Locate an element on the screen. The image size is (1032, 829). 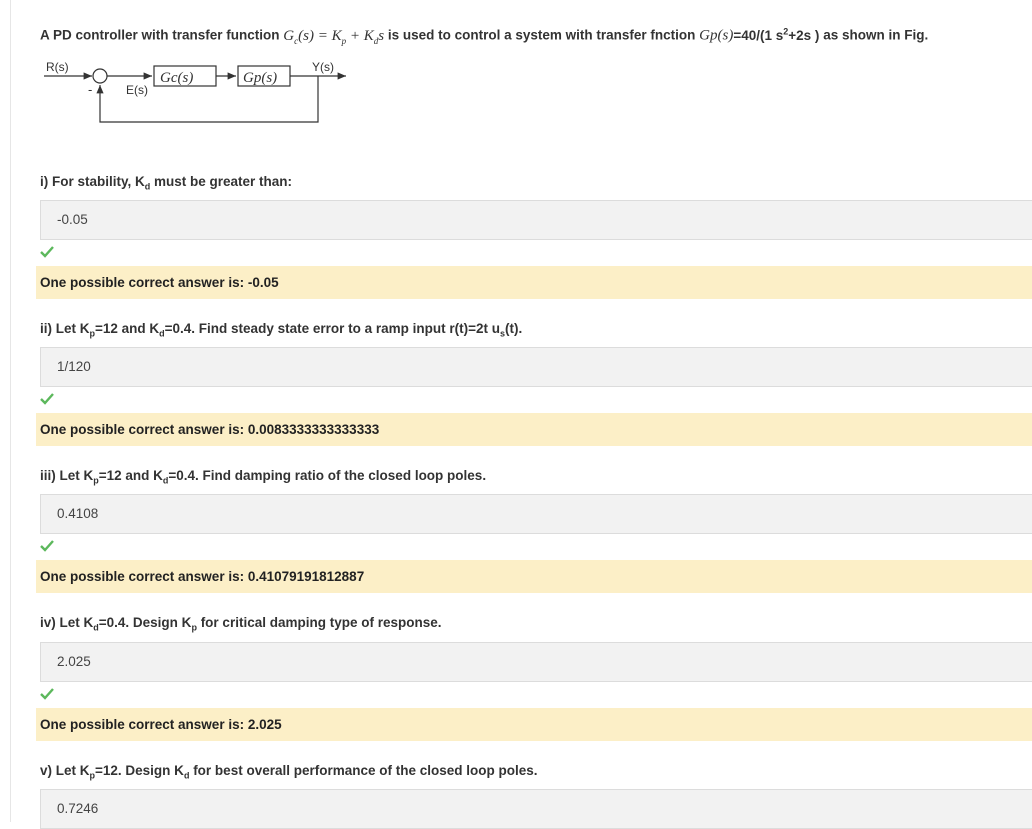
q5-label-pre: v) Let K is located at coordinates (65, 770).